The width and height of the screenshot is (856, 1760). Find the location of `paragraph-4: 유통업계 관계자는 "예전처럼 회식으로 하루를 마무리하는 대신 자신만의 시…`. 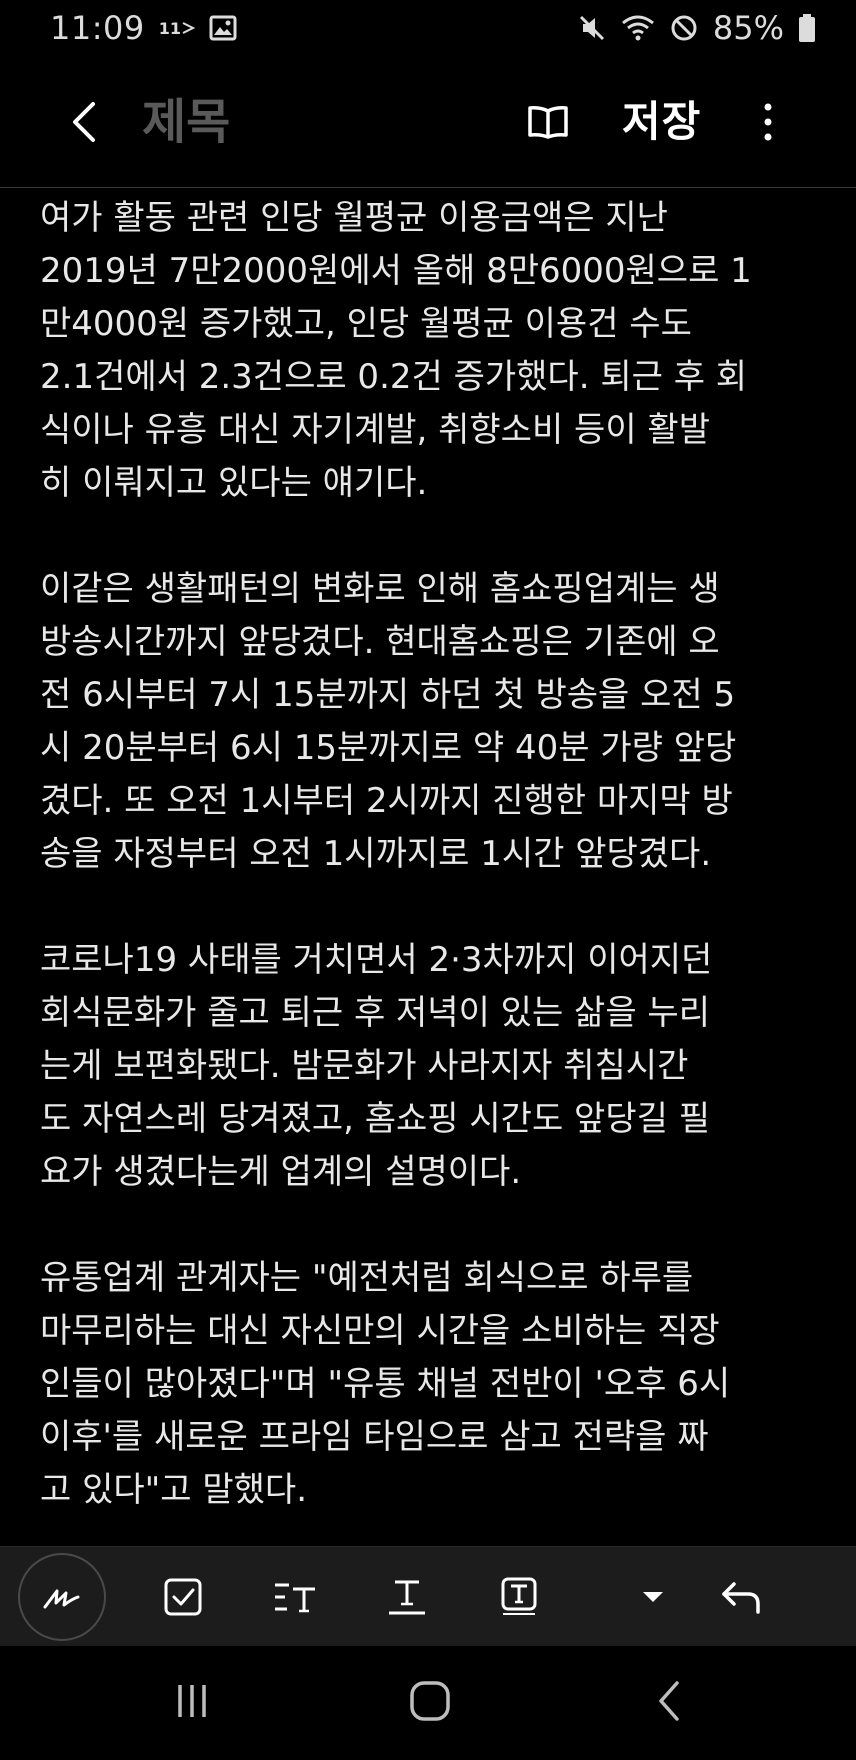

paragraph-4: 유통업계 관계자는 "예전처럼 회식으로 하루를 마무리하는 대신 자신만의 시… is located at coordinates (435, 1384).